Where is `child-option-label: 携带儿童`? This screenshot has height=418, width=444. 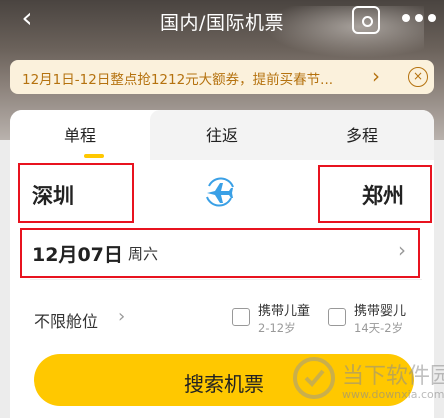
child-option-label: 携带儿童 is located at coordinates (284, 311).